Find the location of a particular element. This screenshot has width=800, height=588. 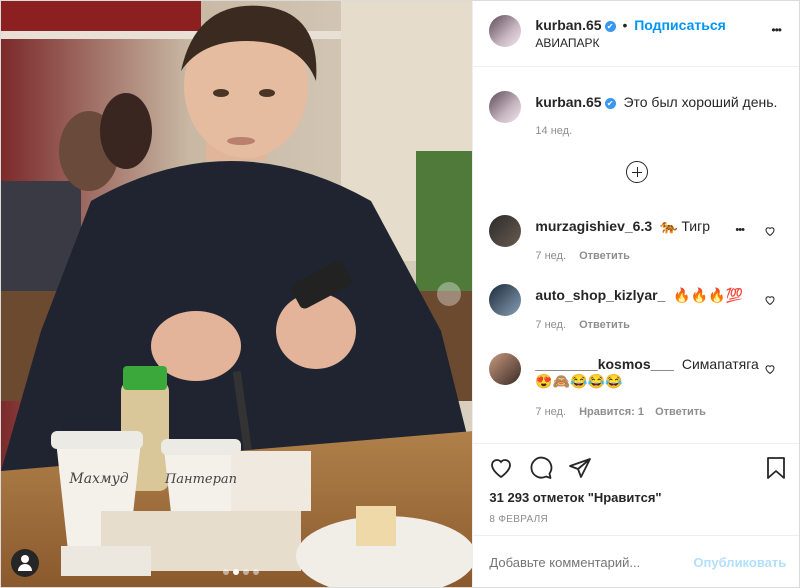

load-more-comments-icon is located at coordinates (637, 172).